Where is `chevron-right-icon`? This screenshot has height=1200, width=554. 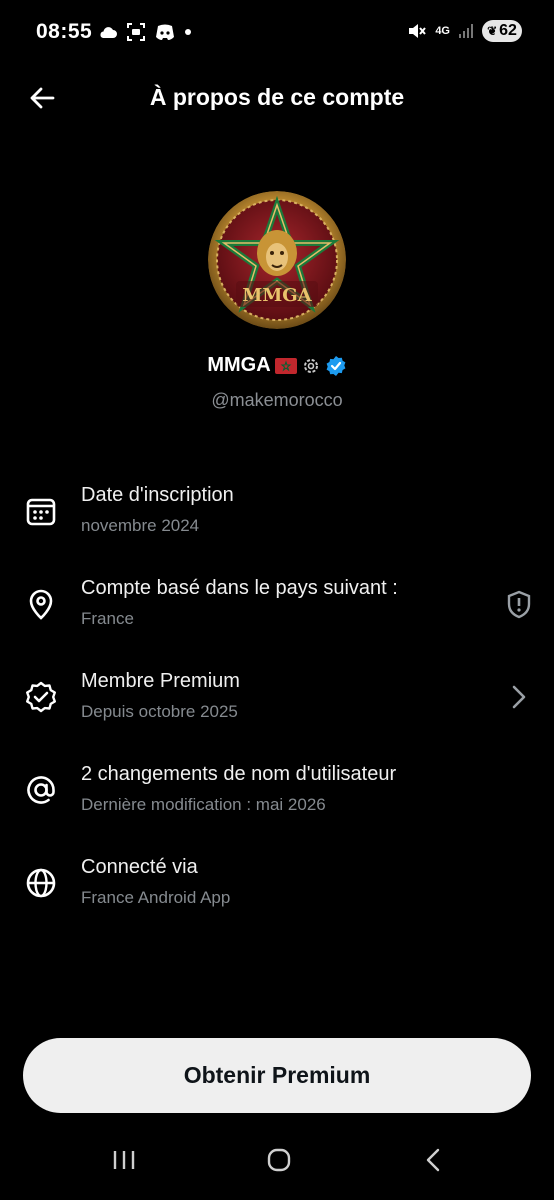 chevron-right-icon is located at coordinates (519, 697).